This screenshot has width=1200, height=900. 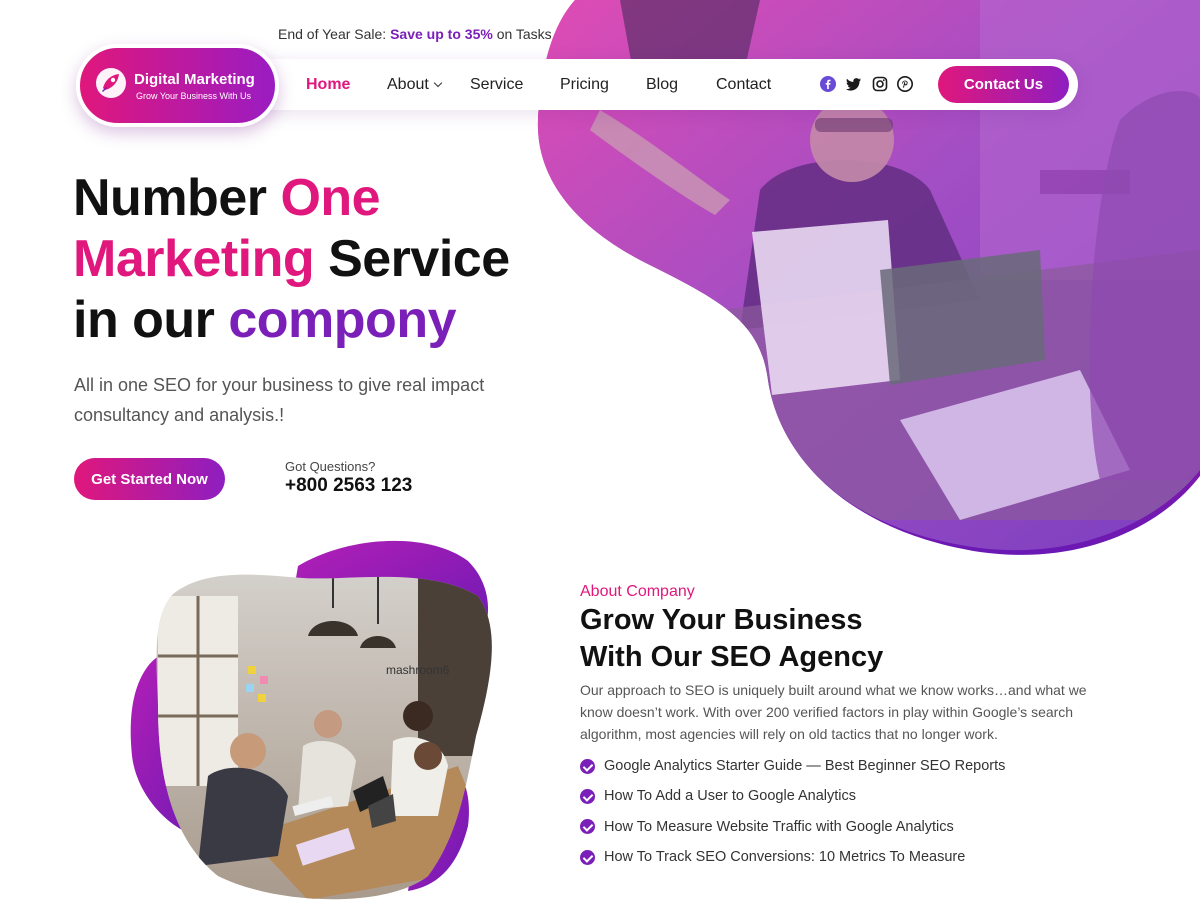 I want to click on hero-title-word: in our, so click(x=144, y=320).